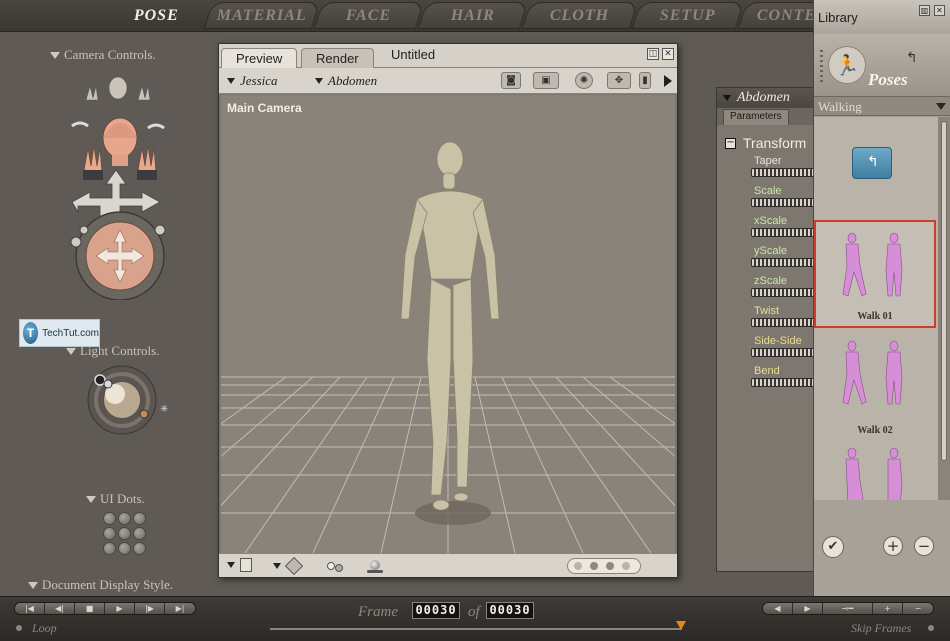  I want to click on up-level-arrow-icon: ↰, so click(912, 58).